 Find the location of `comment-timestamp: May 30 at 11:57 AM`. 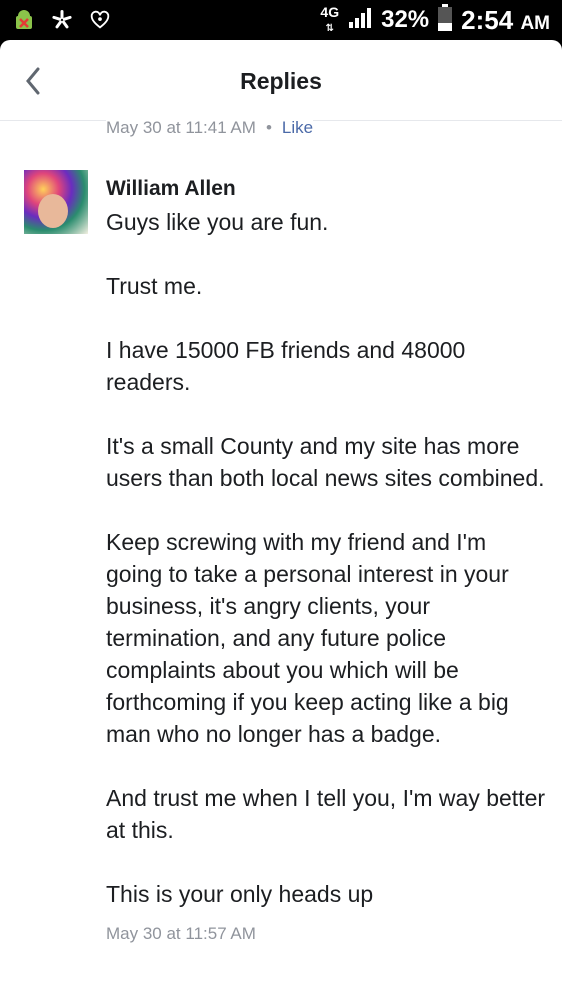

comment-timestamp: May 30 at 11:57 AM is located at coordinates (181, 933).